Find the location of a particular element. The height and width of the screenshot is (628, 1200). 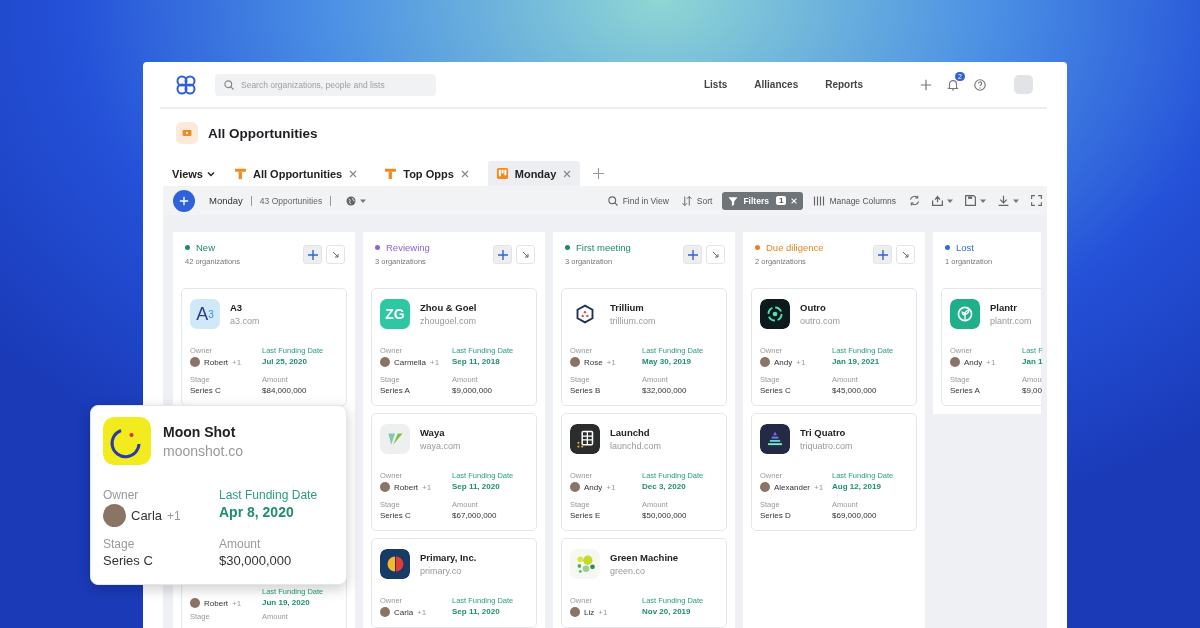

company-name: Tri Quatro is located at coordinates (823, 432).